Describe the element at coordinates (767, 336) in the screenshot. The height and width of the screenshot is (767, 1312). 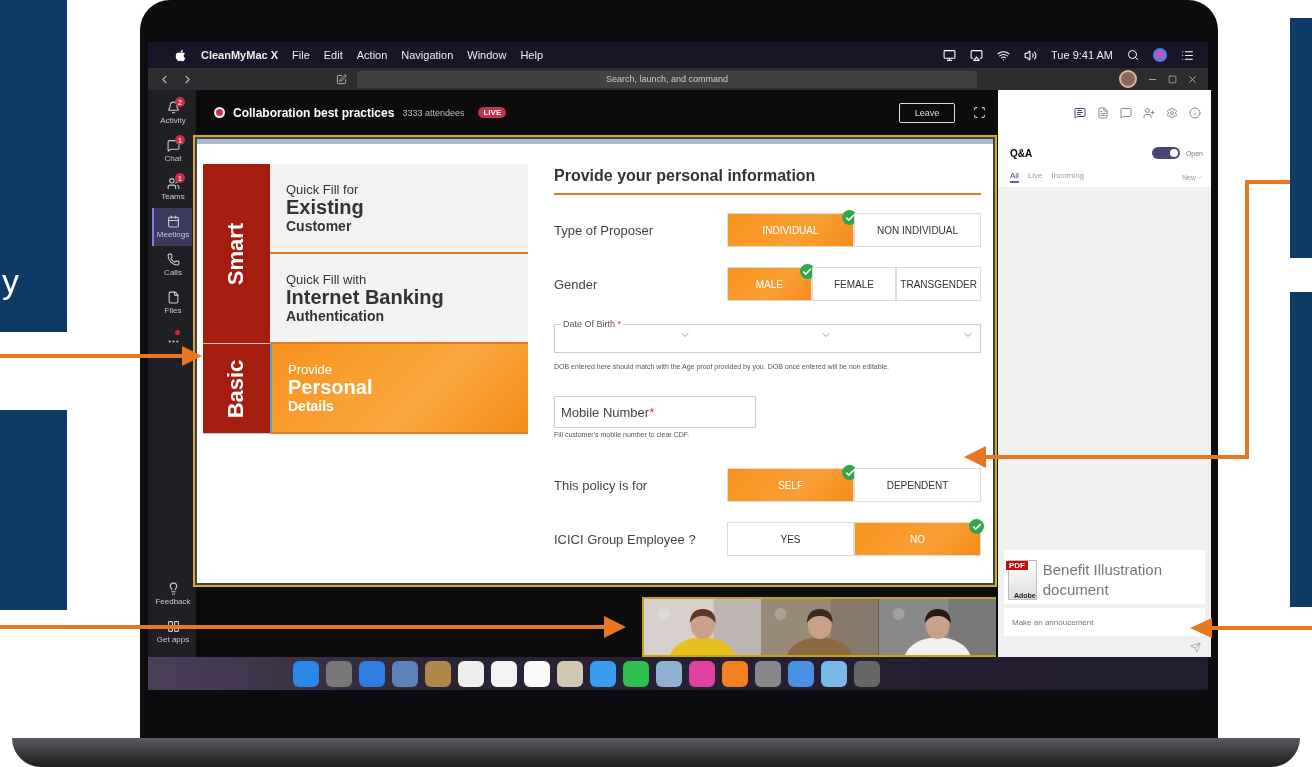
I see `date-field: Date Of Birth *` at that location.